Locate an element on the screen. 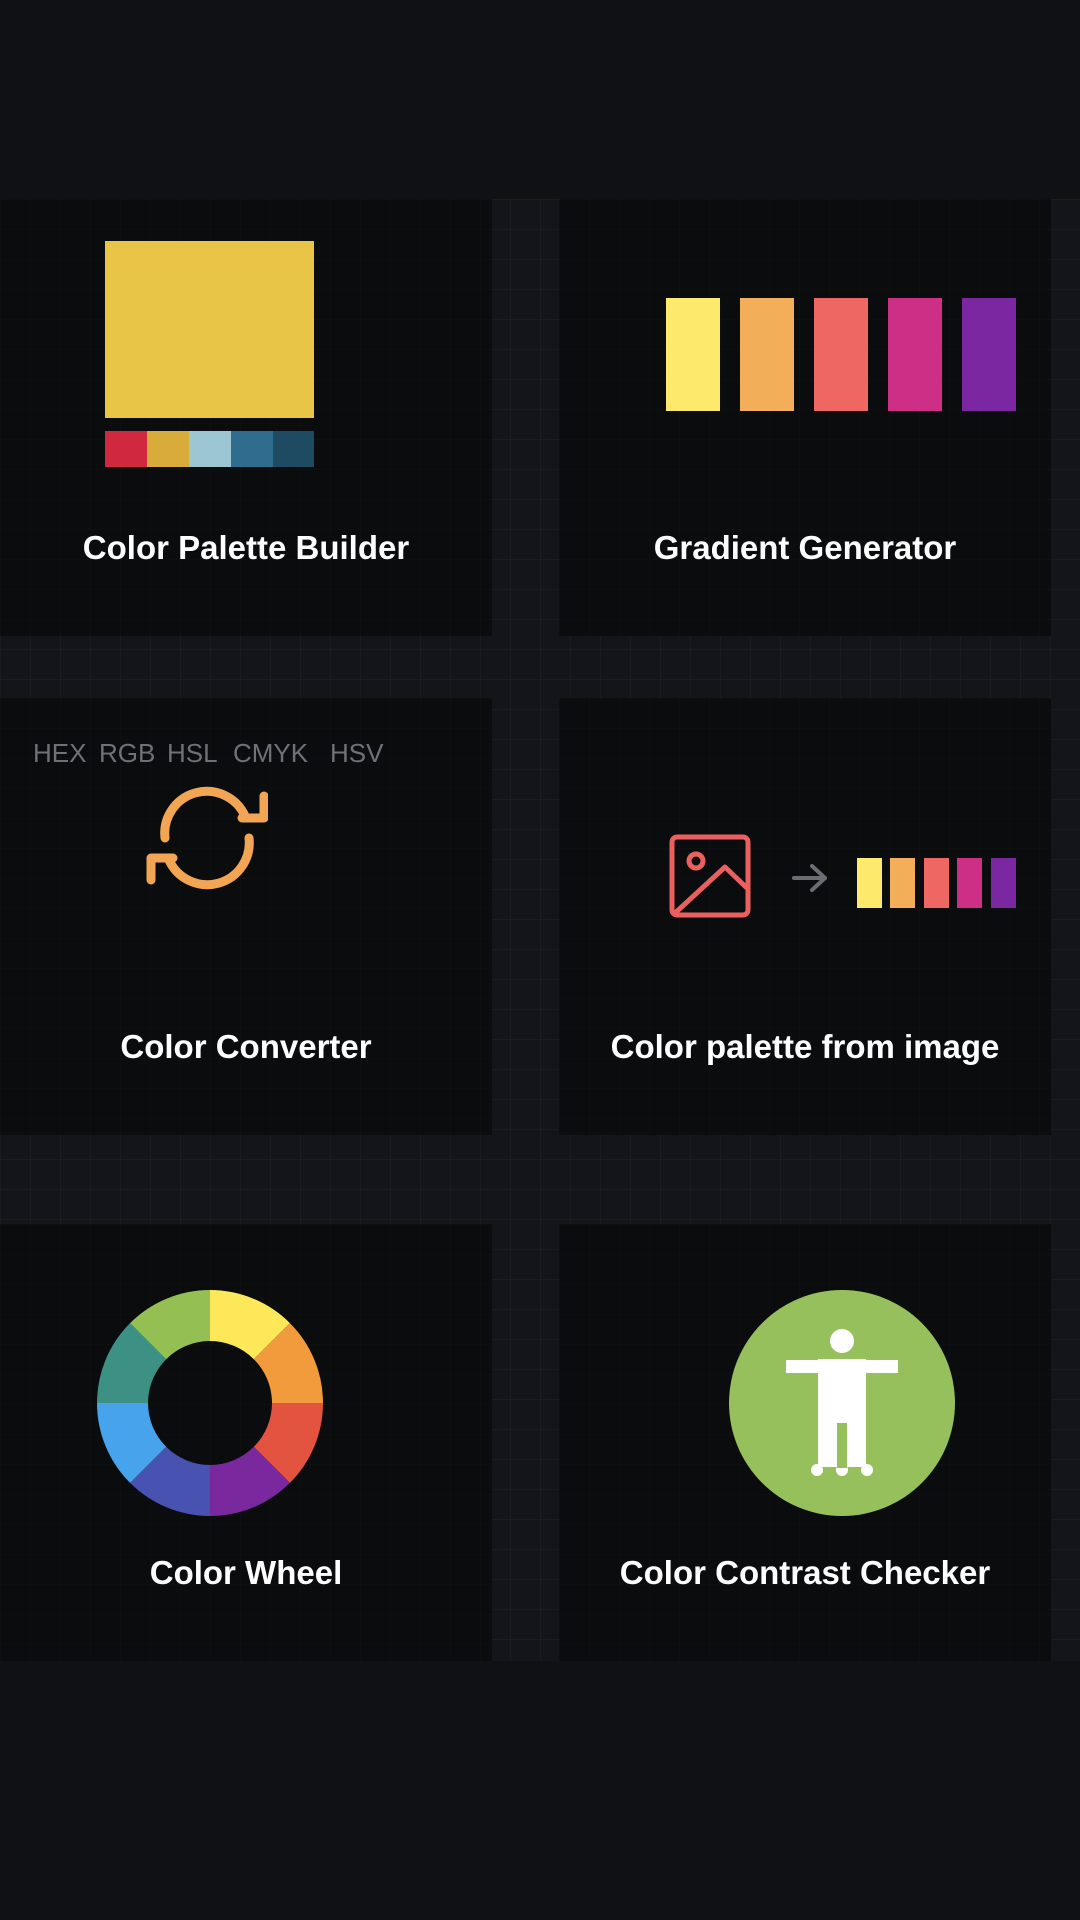  arrow-right-icon is located at coordinates (809, 878).